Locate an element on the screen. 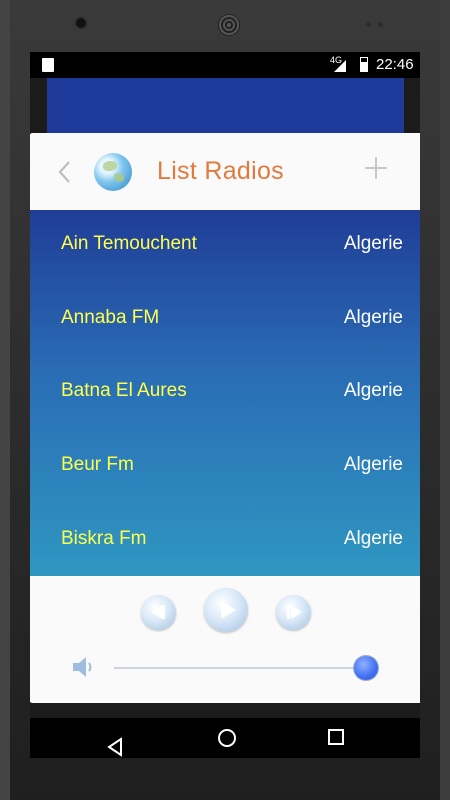  phone-edge-right is located at coordinates (445, 400).